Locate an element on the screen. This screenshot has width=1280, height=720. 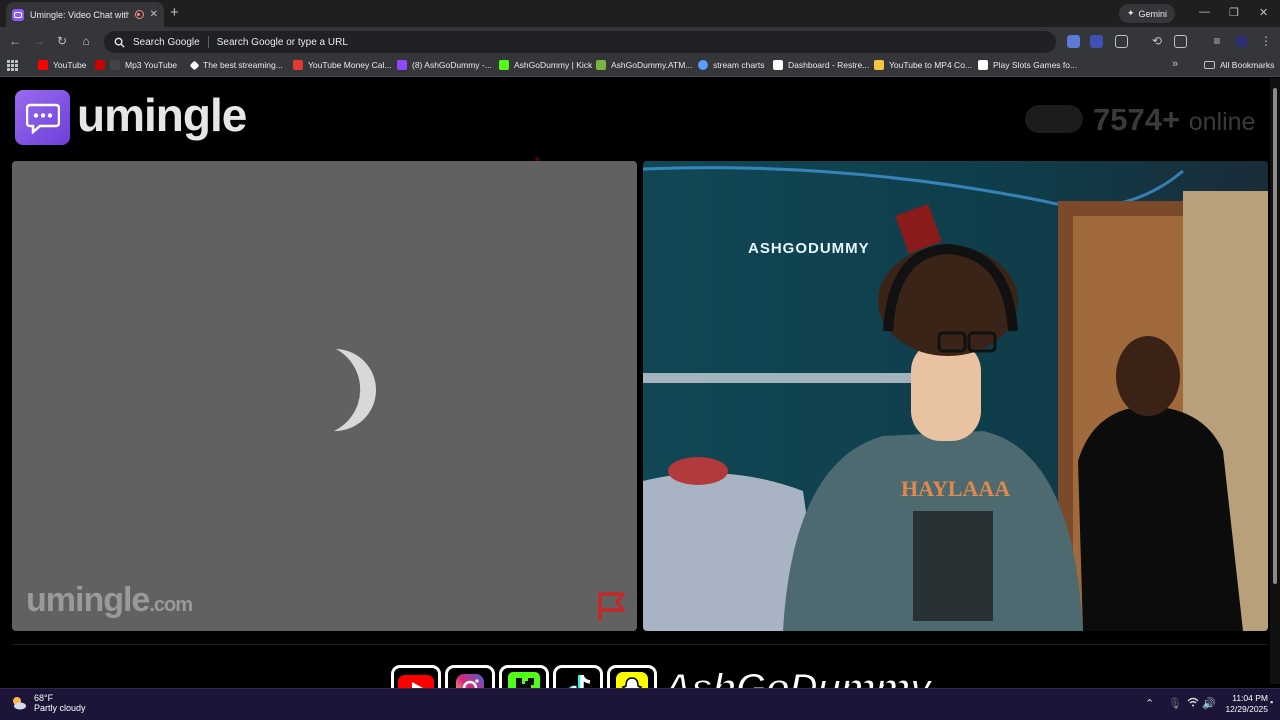
bookmark-item: AshGoDummy | Kick is located at coordinates (545, 65).